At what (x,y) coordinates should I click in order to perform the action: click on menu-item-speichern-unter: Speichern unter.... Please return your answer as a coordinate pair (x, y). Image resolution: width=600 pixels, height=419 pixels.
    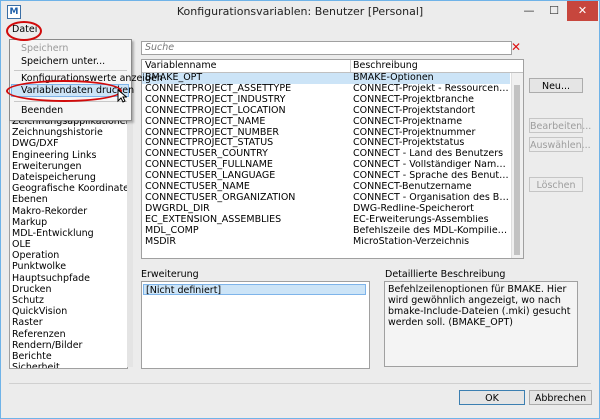
    Looking at the image, I should click on (63, 62).